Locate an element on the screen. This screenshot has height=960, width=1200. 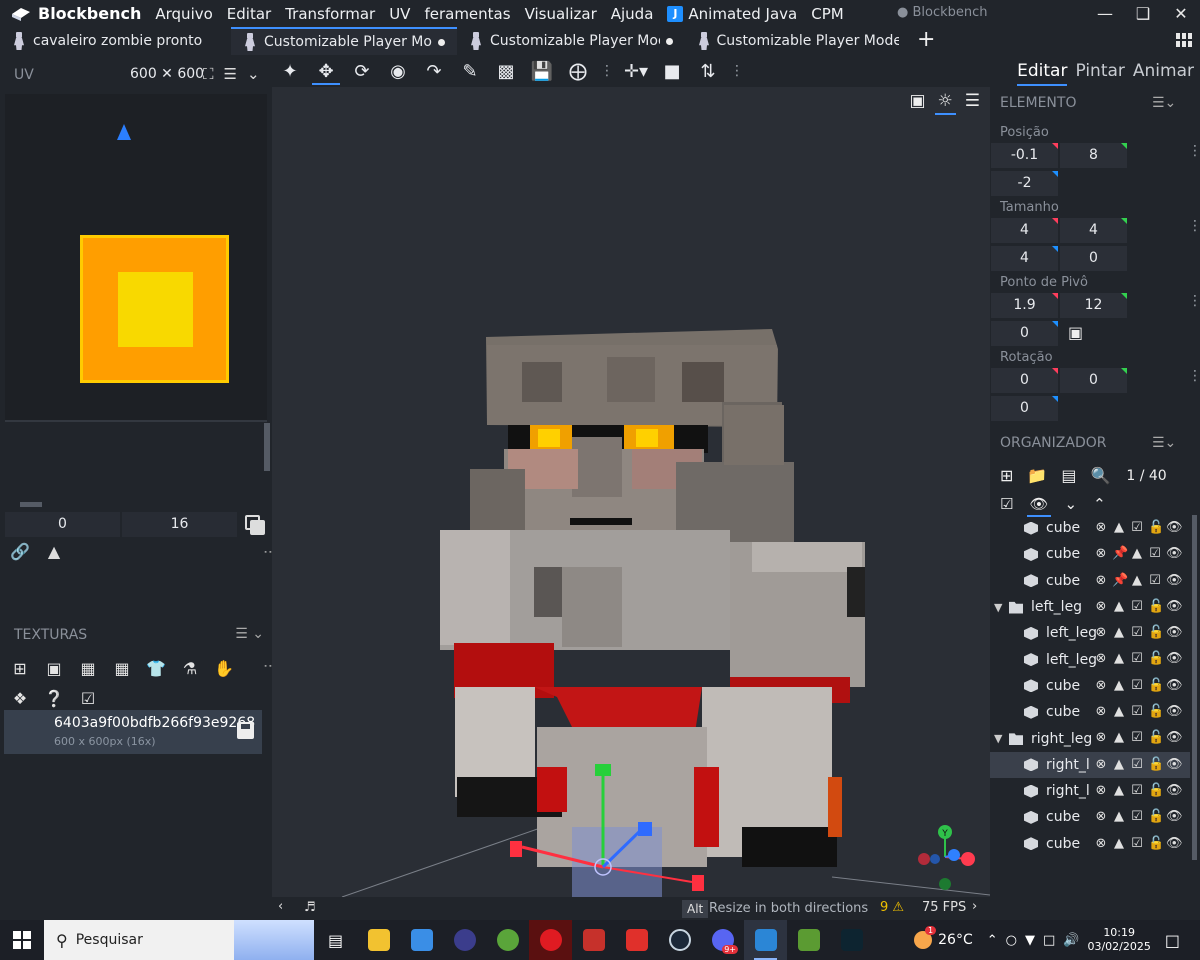
maximize-button: ❑ is located at coordinates (1143, 13).